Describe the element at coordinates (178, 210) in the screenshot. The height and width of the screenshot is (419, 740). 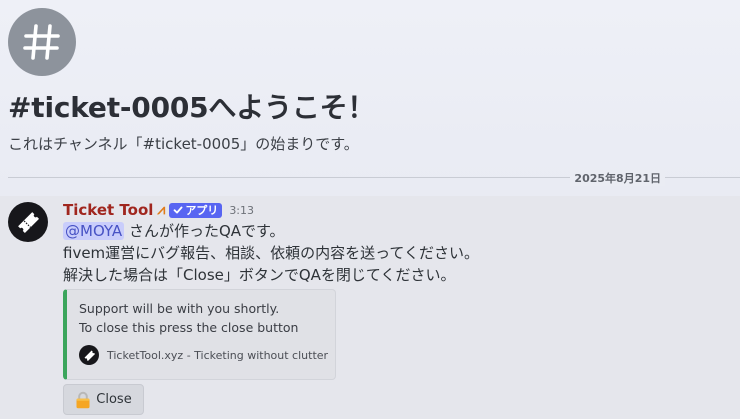
I see `checkmark-icon` at that location.